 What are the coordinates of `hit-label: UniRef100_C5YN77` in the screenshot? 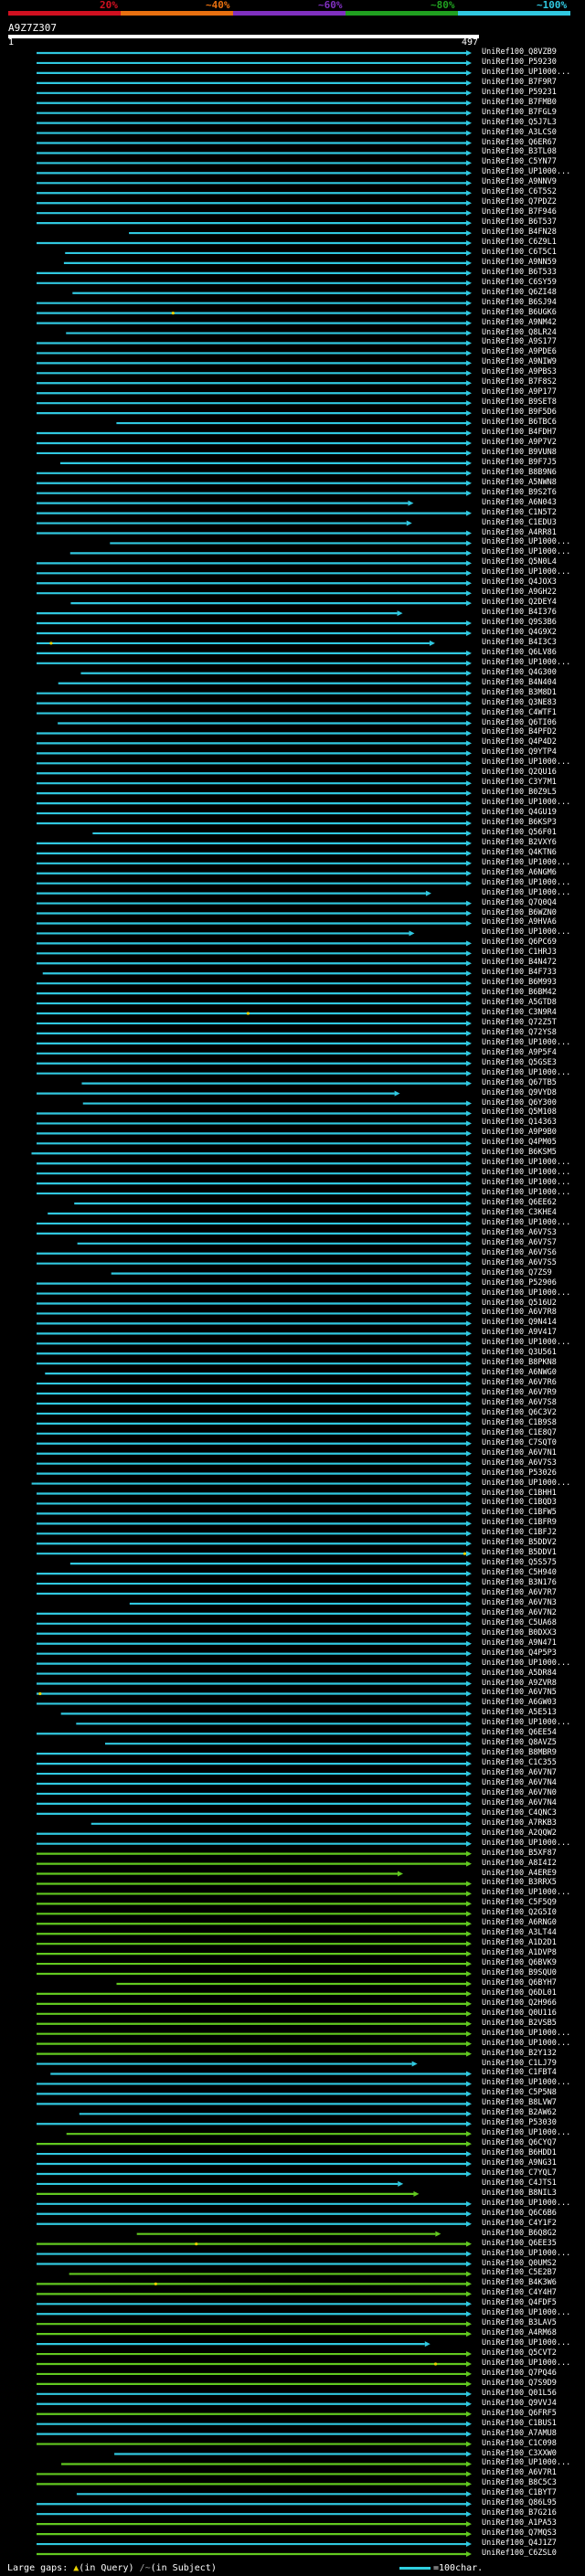 It's located at (519, 162).